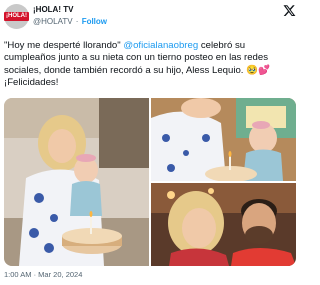 The width and height of the screenshot is (320, 285). What do you see at coordinates (94, 21) in the screenshot?
I see `follow-button: Follow` at bounding box center [94, 21].